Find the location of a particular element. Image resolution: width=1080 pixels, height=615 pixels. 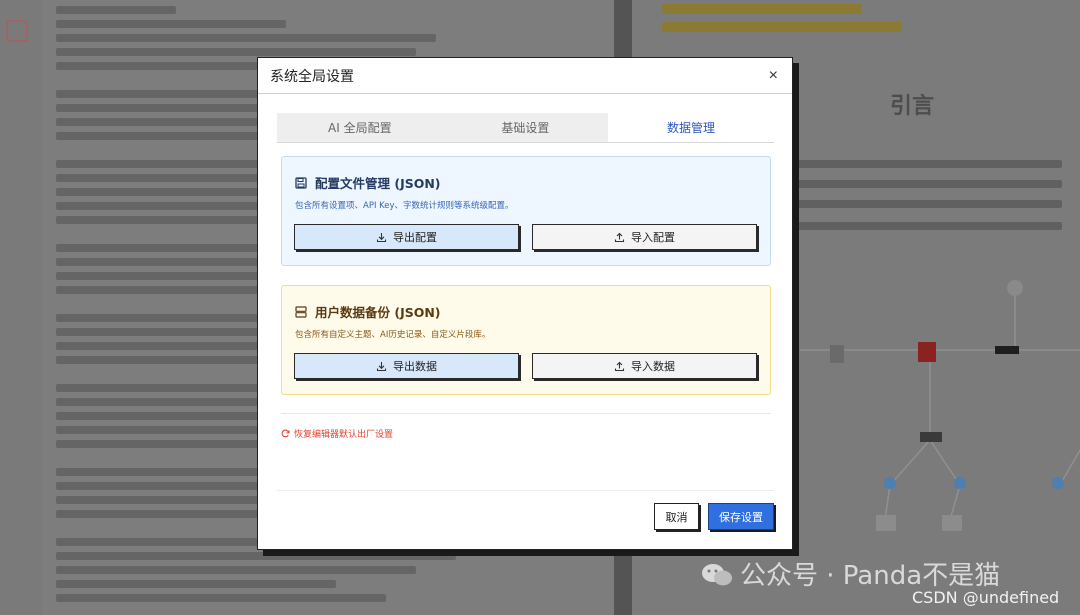

save-disk-icon is located at coordinates (301, 182).